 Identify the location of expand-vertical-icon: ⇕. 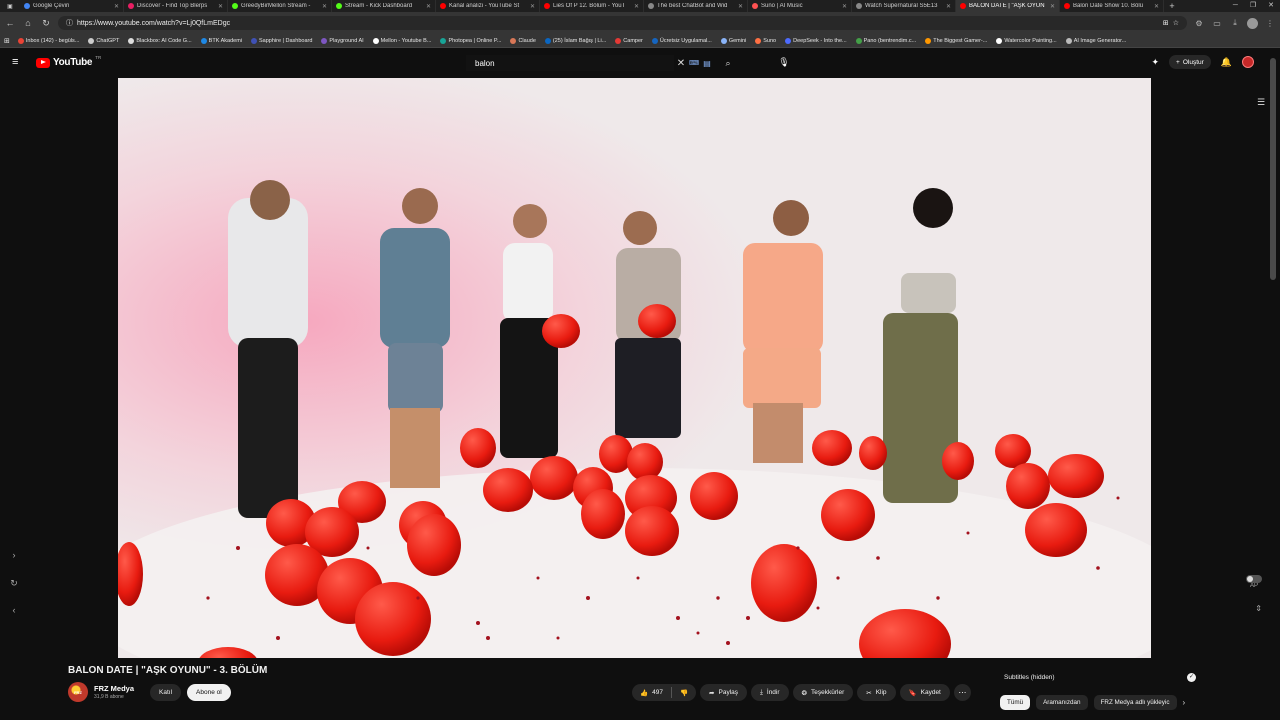
(1258, 608).